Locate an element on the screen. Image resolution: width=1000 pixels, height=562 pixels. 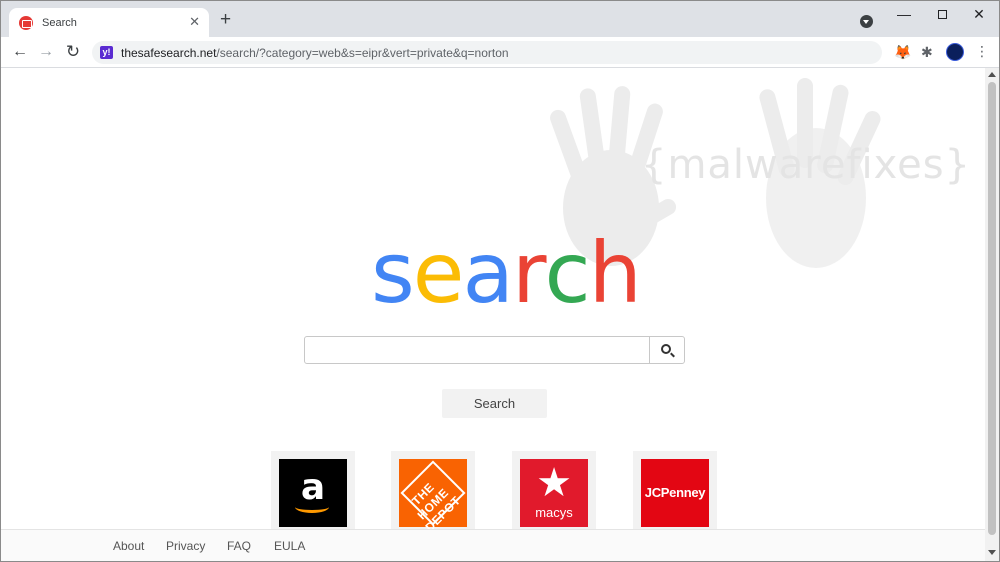
search-input is located at coordinates (477, 350).